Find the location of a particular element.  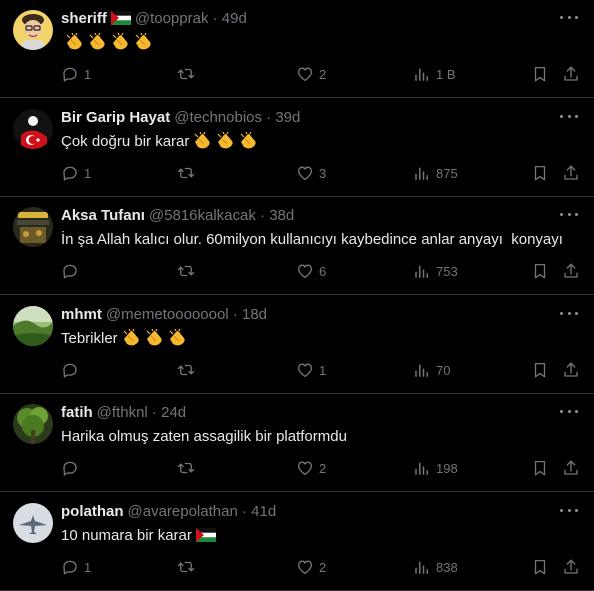

timestamp: 18d is located at coordinates (254, 314).